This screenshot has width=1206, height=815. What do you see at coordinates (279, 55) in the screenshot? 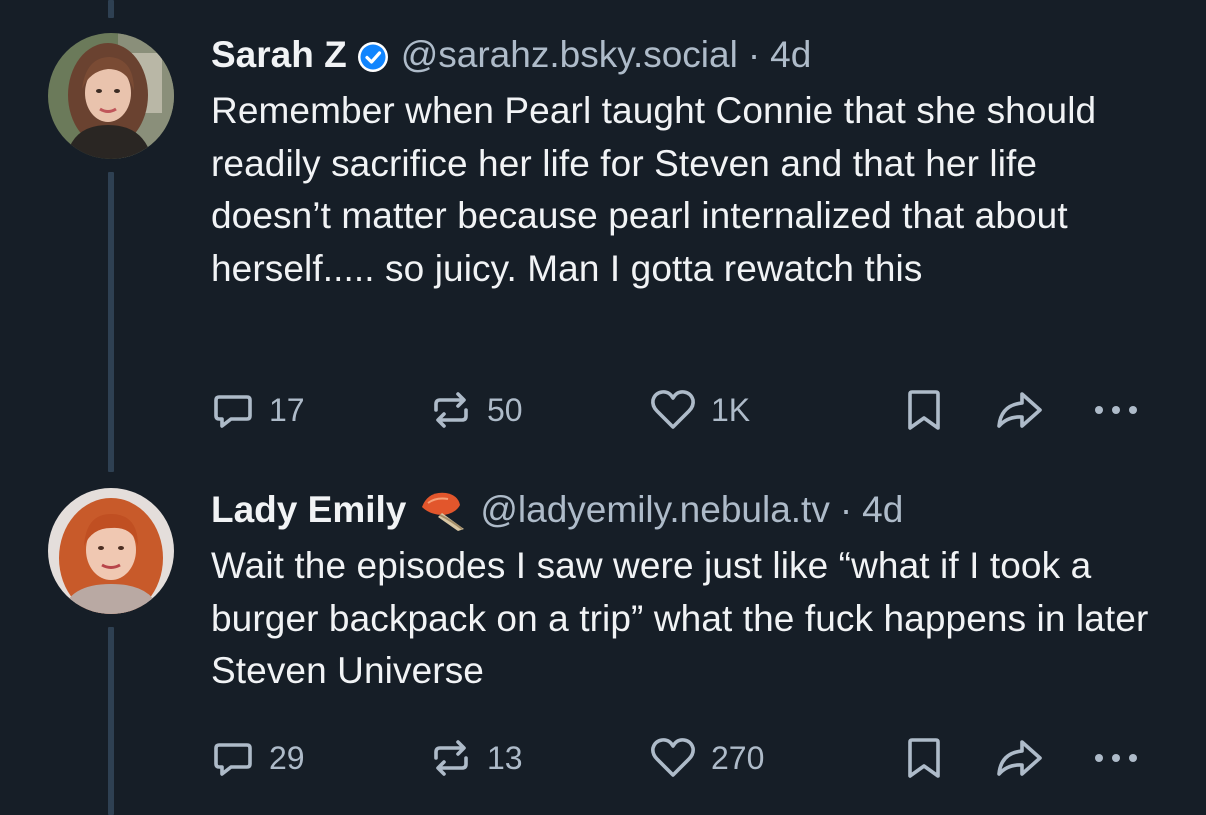
I see `display-name: Sarah Z` at bounding box center [279, 55].